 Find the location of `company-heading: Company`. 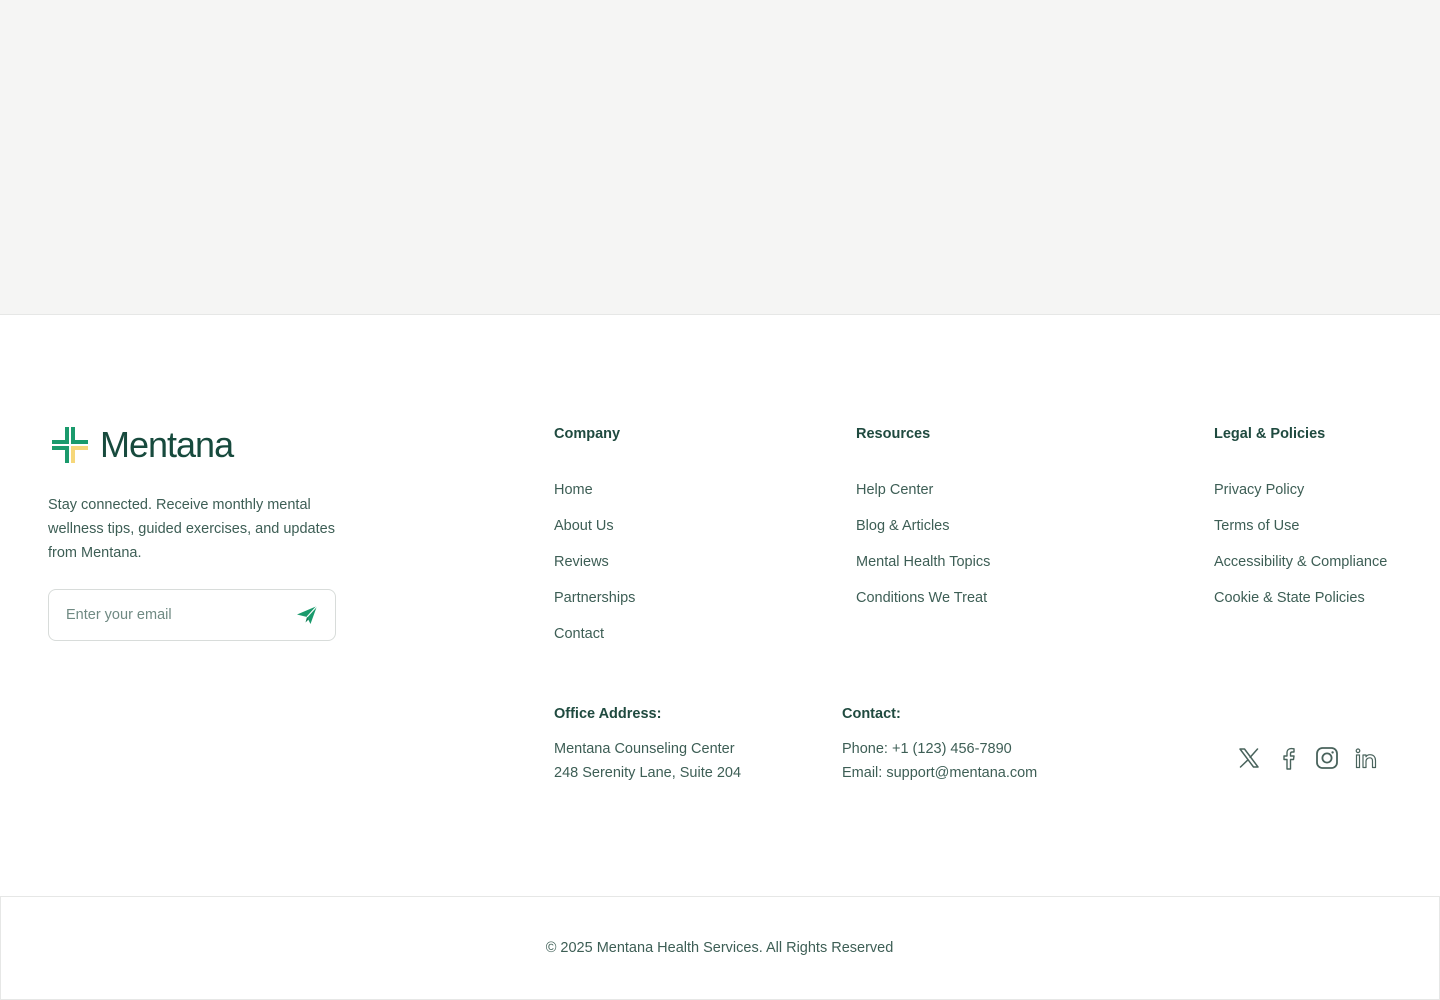

company-heading: Company is located at coordinates (587, 434).